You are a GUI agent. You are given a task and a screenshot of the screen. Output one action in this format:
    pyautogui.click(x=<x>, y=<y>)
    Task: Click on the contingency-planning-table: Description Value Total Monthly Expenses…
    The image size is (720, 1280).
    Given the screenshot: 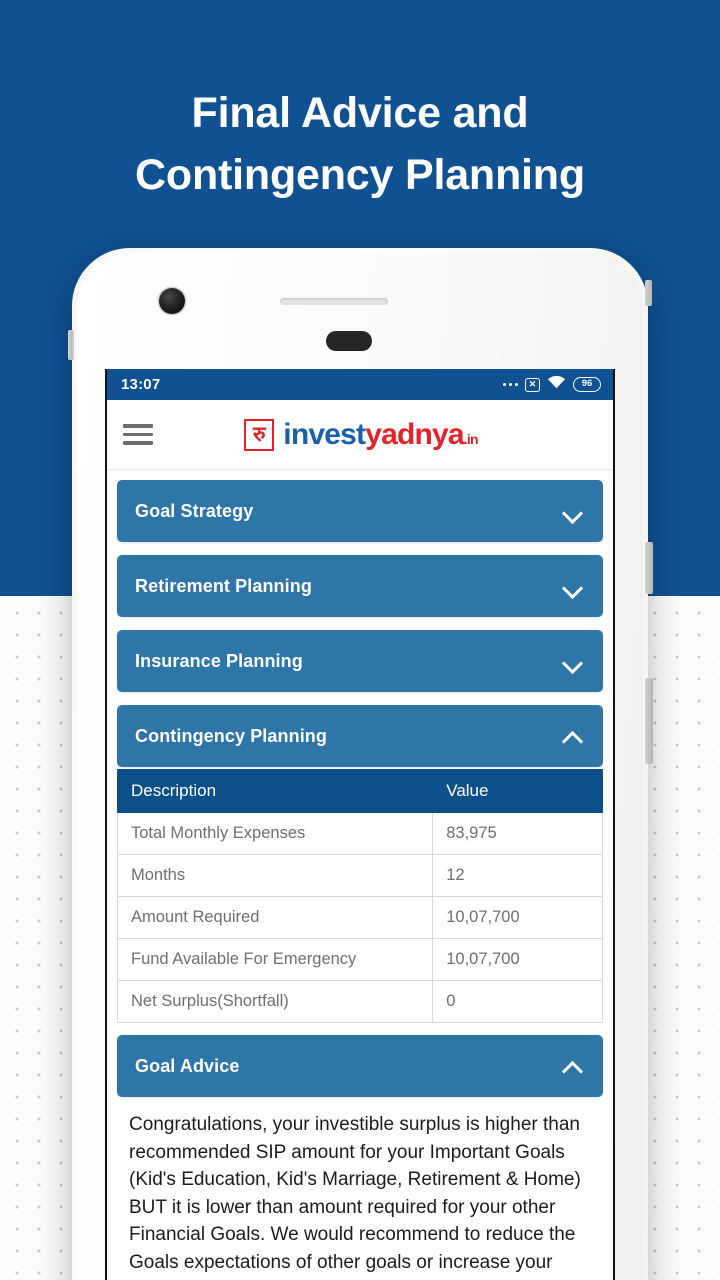 What is the action you would take?
    pyautogui.click(x=359, y=896)
    